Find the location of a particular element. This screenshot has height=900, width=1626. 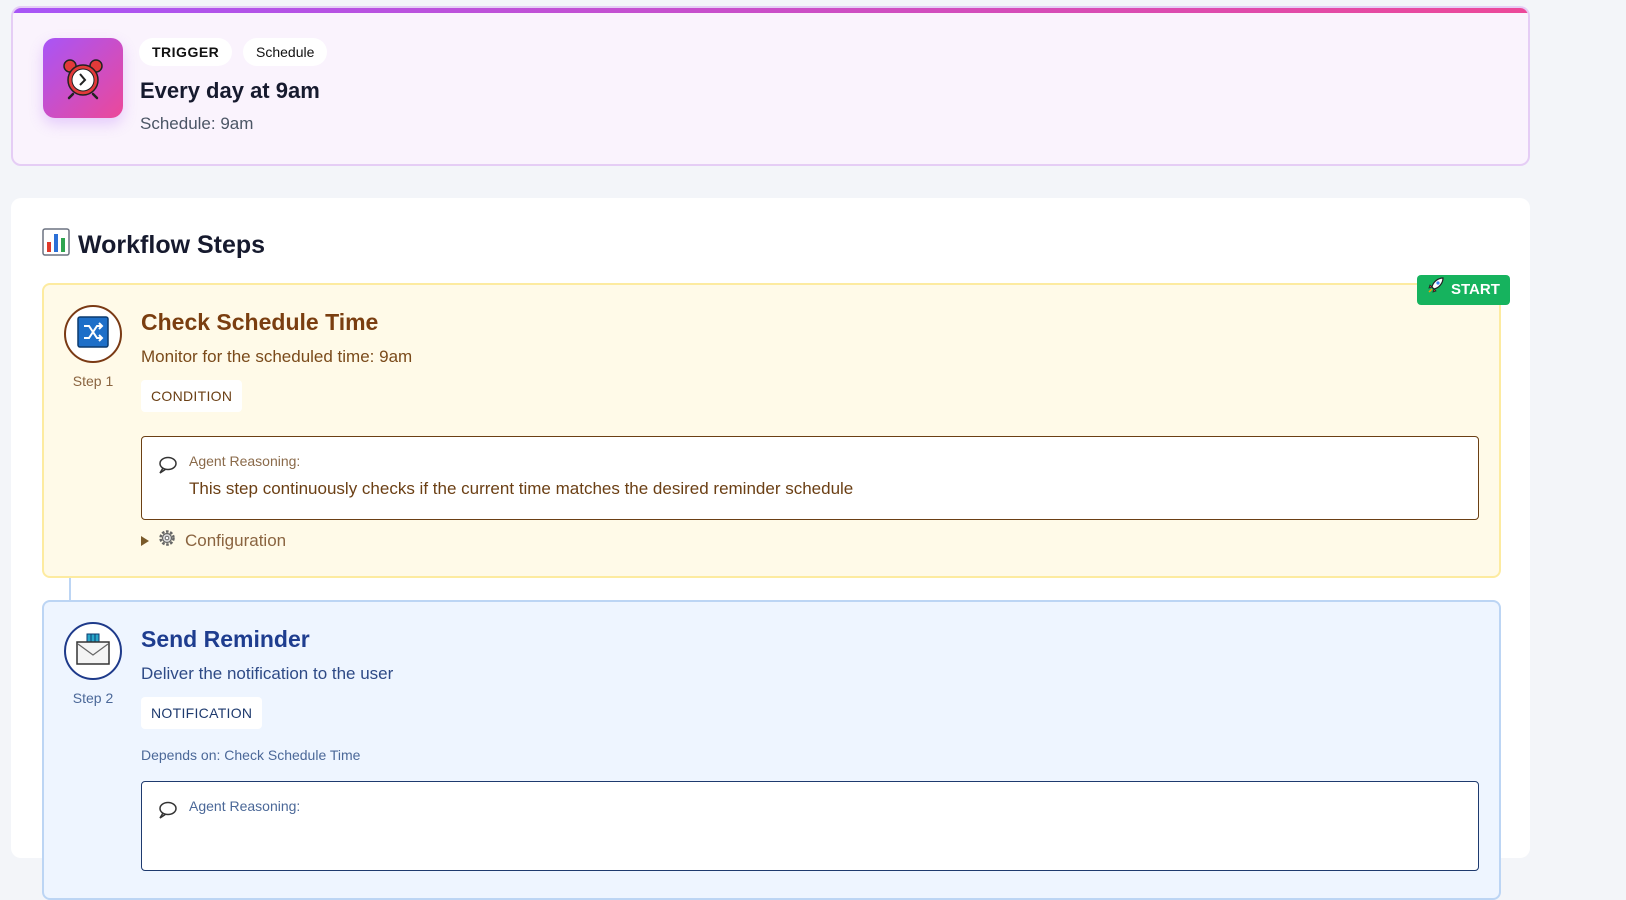

step-description: Deliver the notification to the user is located at coordinates (267, 673).